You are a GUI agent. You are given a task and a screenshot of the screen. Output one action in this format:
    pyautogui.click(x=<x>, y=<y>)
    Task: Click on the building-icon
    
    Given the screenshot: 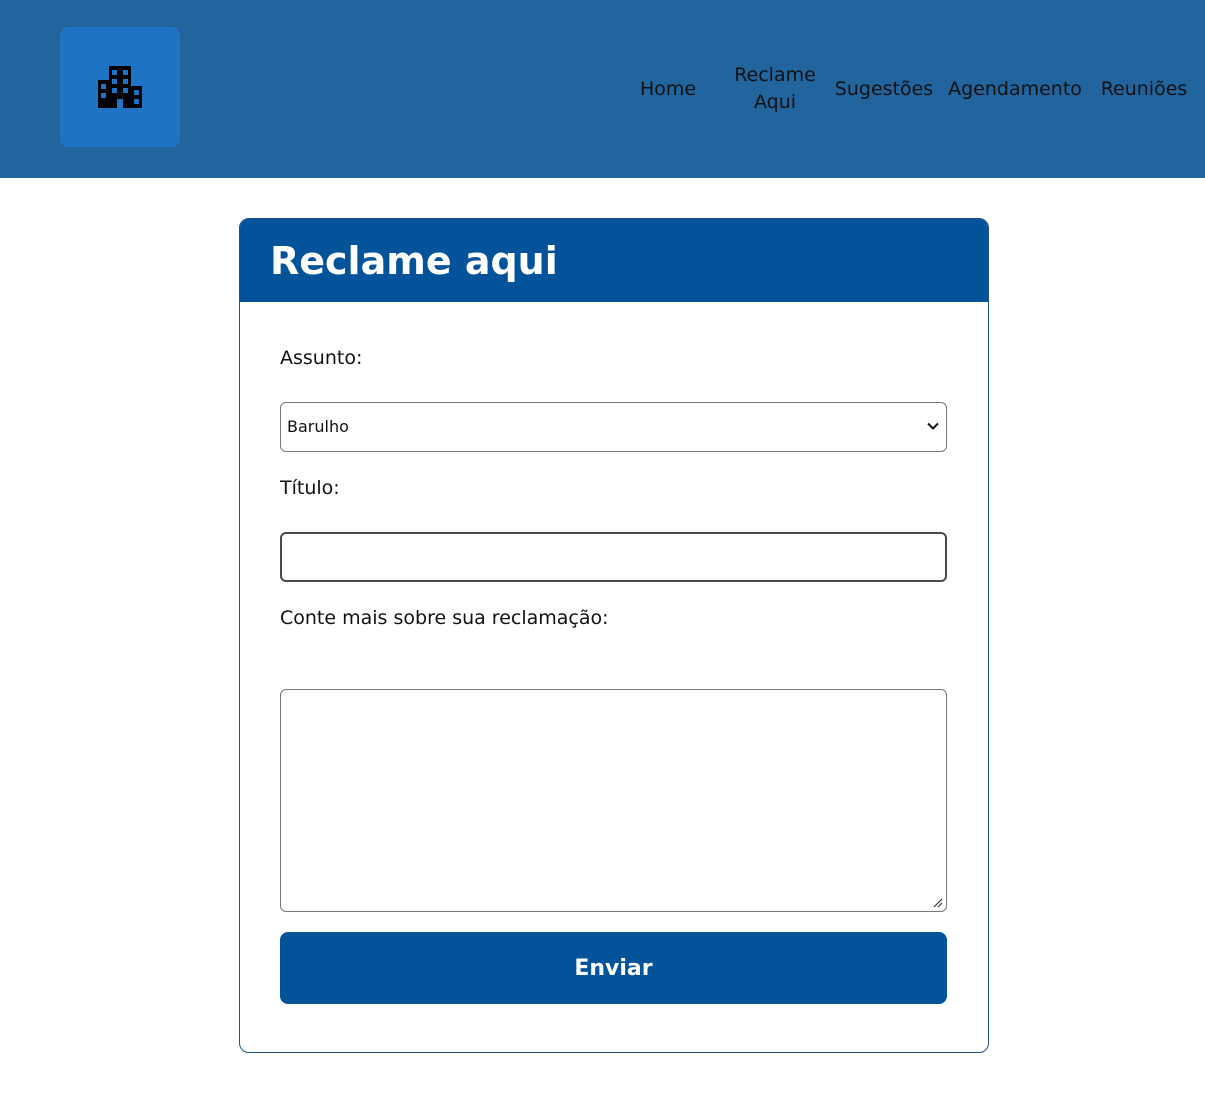 What is the action you would take?
    pyautogui.click(x=120, y=87)
    